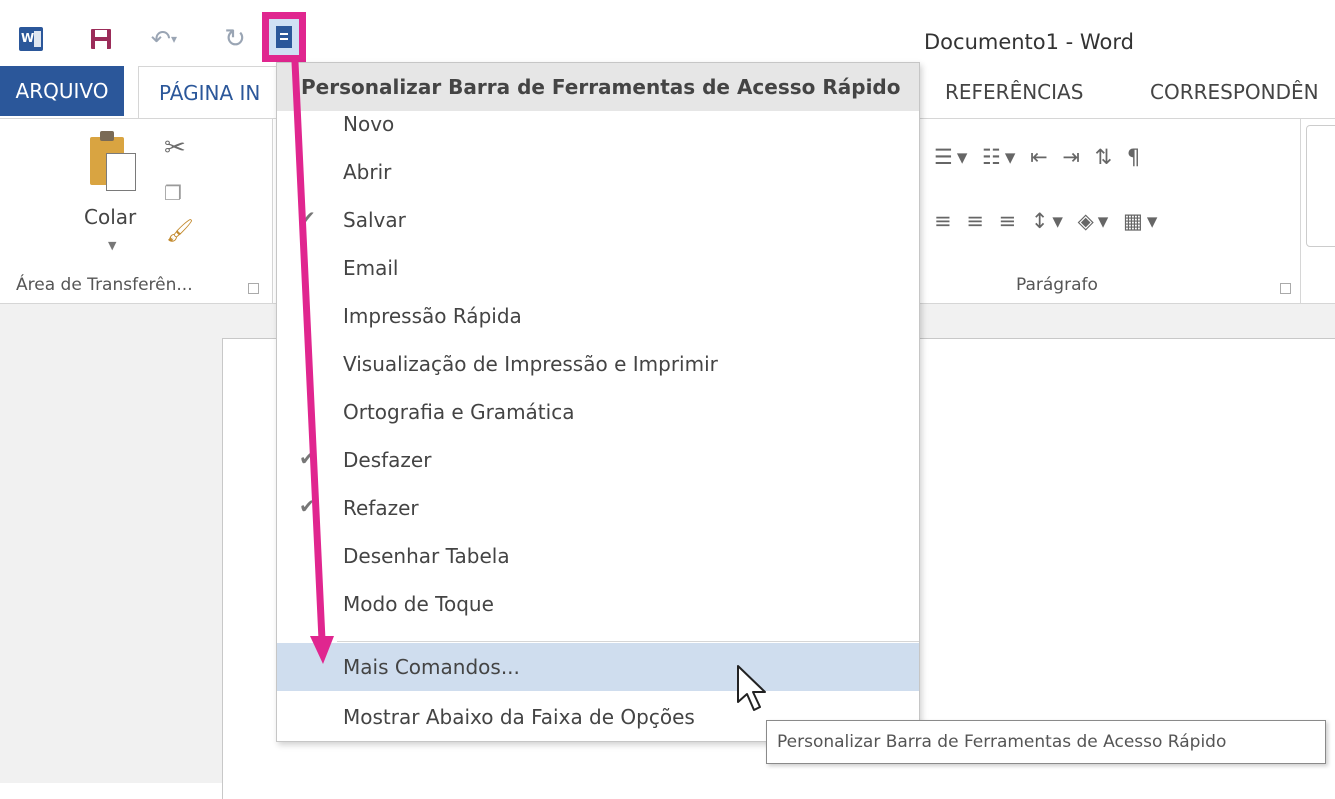 Image resolution: width=1335 pixels, height=799 pixels. Describe the element at coordinates (208, 92) in the screenshot. I see `tab-pagina-inicial: PÁGINA IN` at that location.